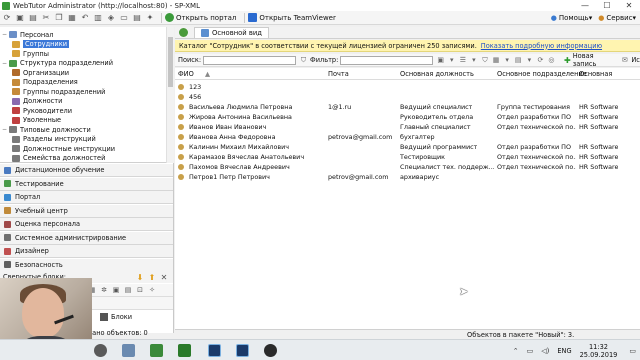 The height and width of the screenshot is (360, 640). I want to click on table-icon: ▤, so click(128, 290).